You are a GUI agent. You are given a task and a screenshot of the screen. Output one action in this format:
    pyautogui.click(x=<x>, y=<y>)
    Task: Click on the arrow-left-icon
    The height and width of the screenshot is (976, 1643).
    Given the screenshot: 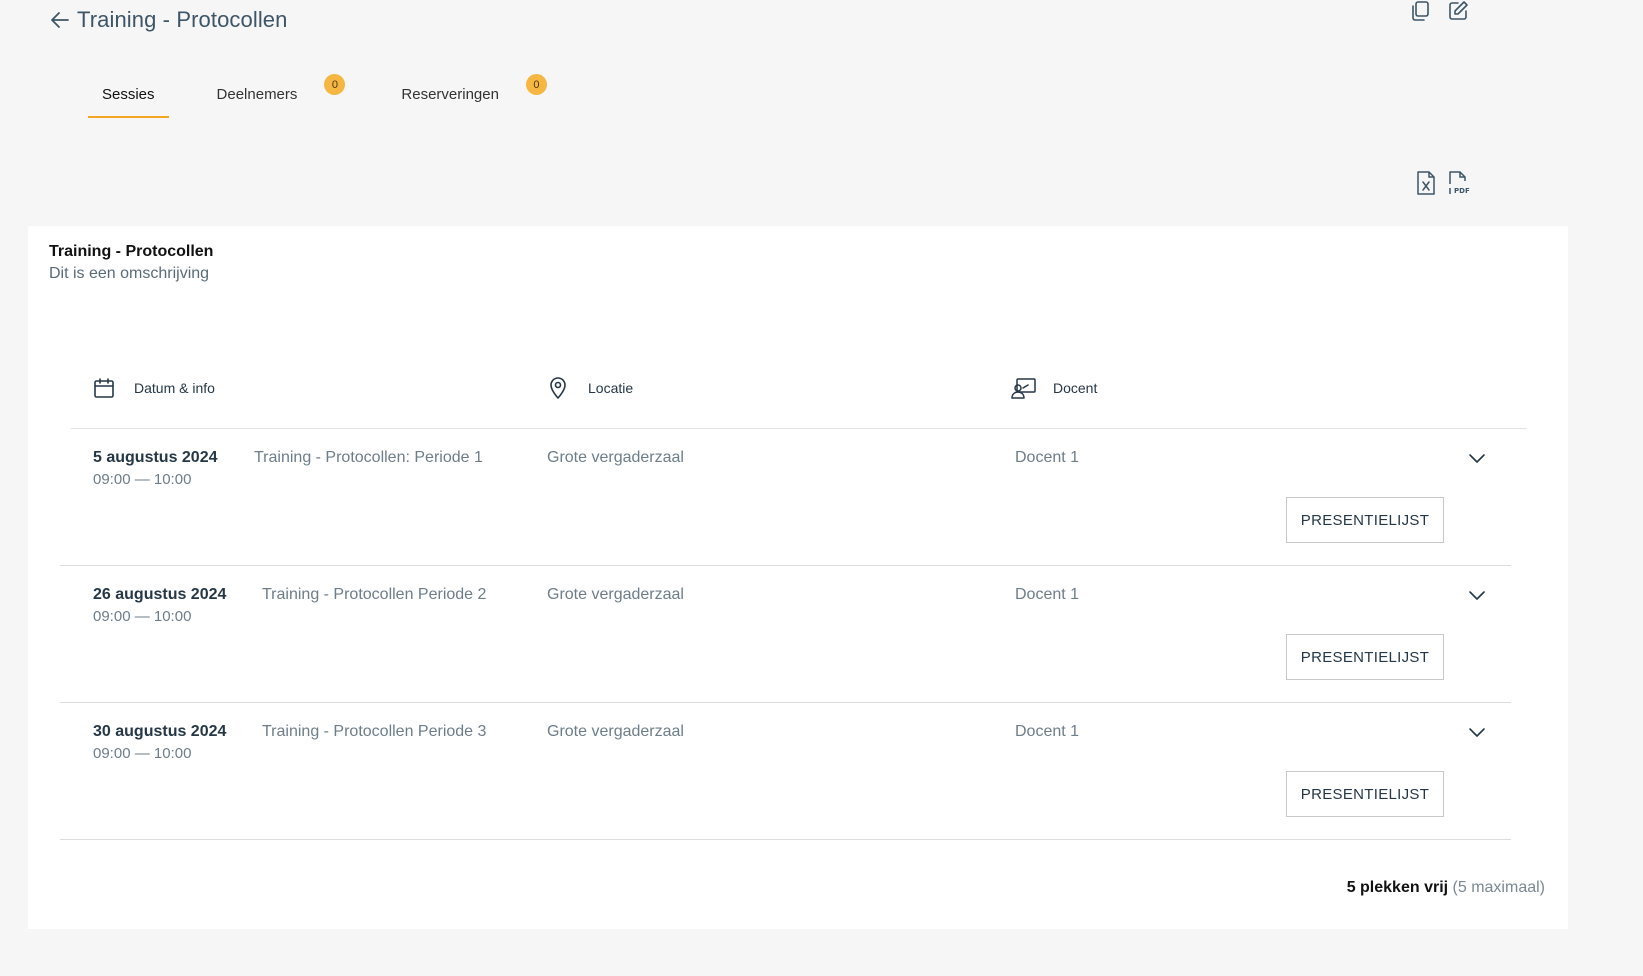 What is the action you would take?
    pyautogui.click(x=60, y=20)
    